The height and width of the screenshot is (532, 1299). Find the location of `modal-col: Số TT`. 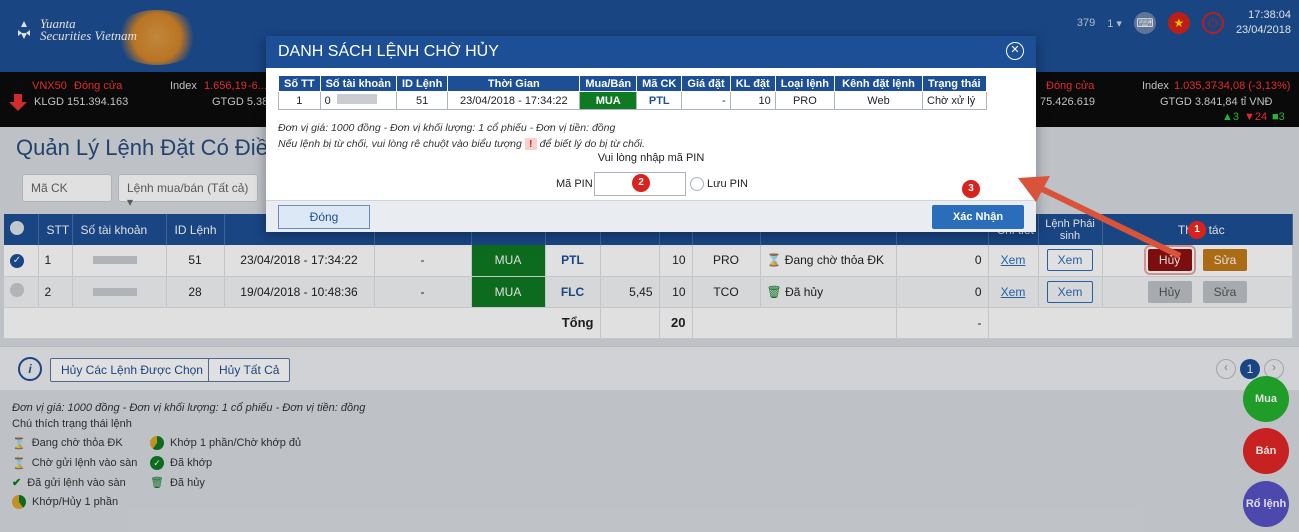

modal-col: Số TT is located at coordinates (299, 83).